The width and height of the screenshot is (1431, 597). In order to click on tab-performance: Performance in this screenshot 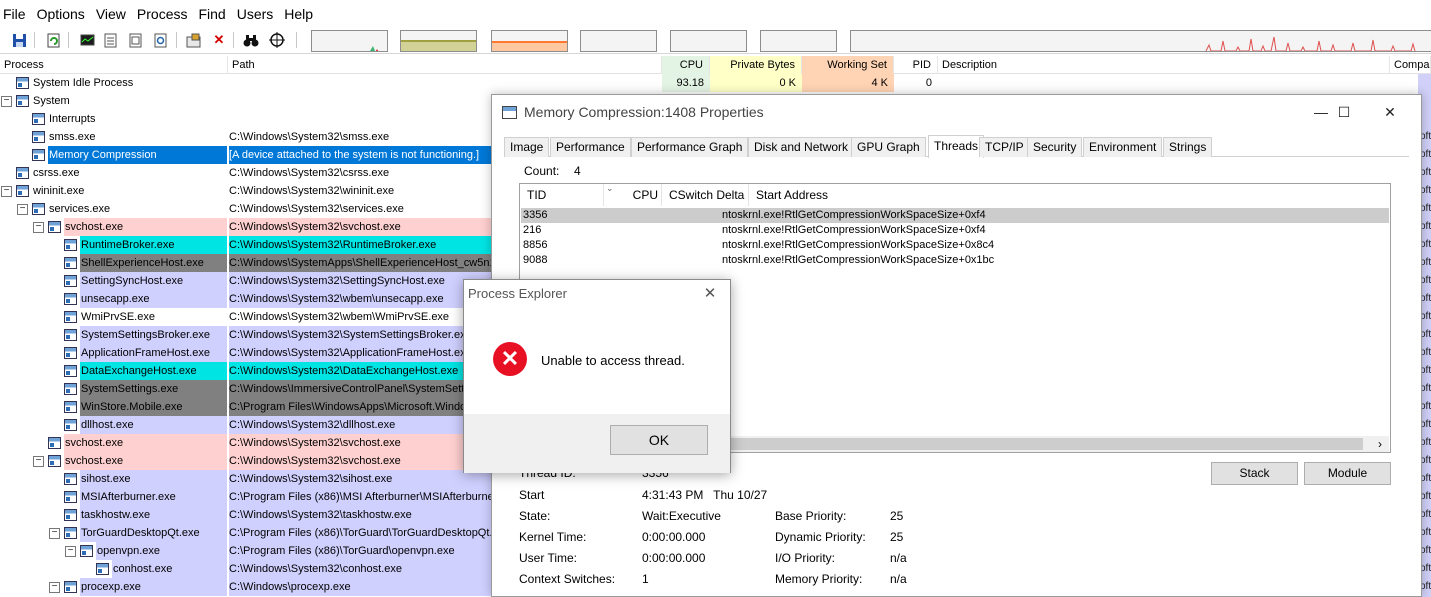, I will do `click(590, 147)`.